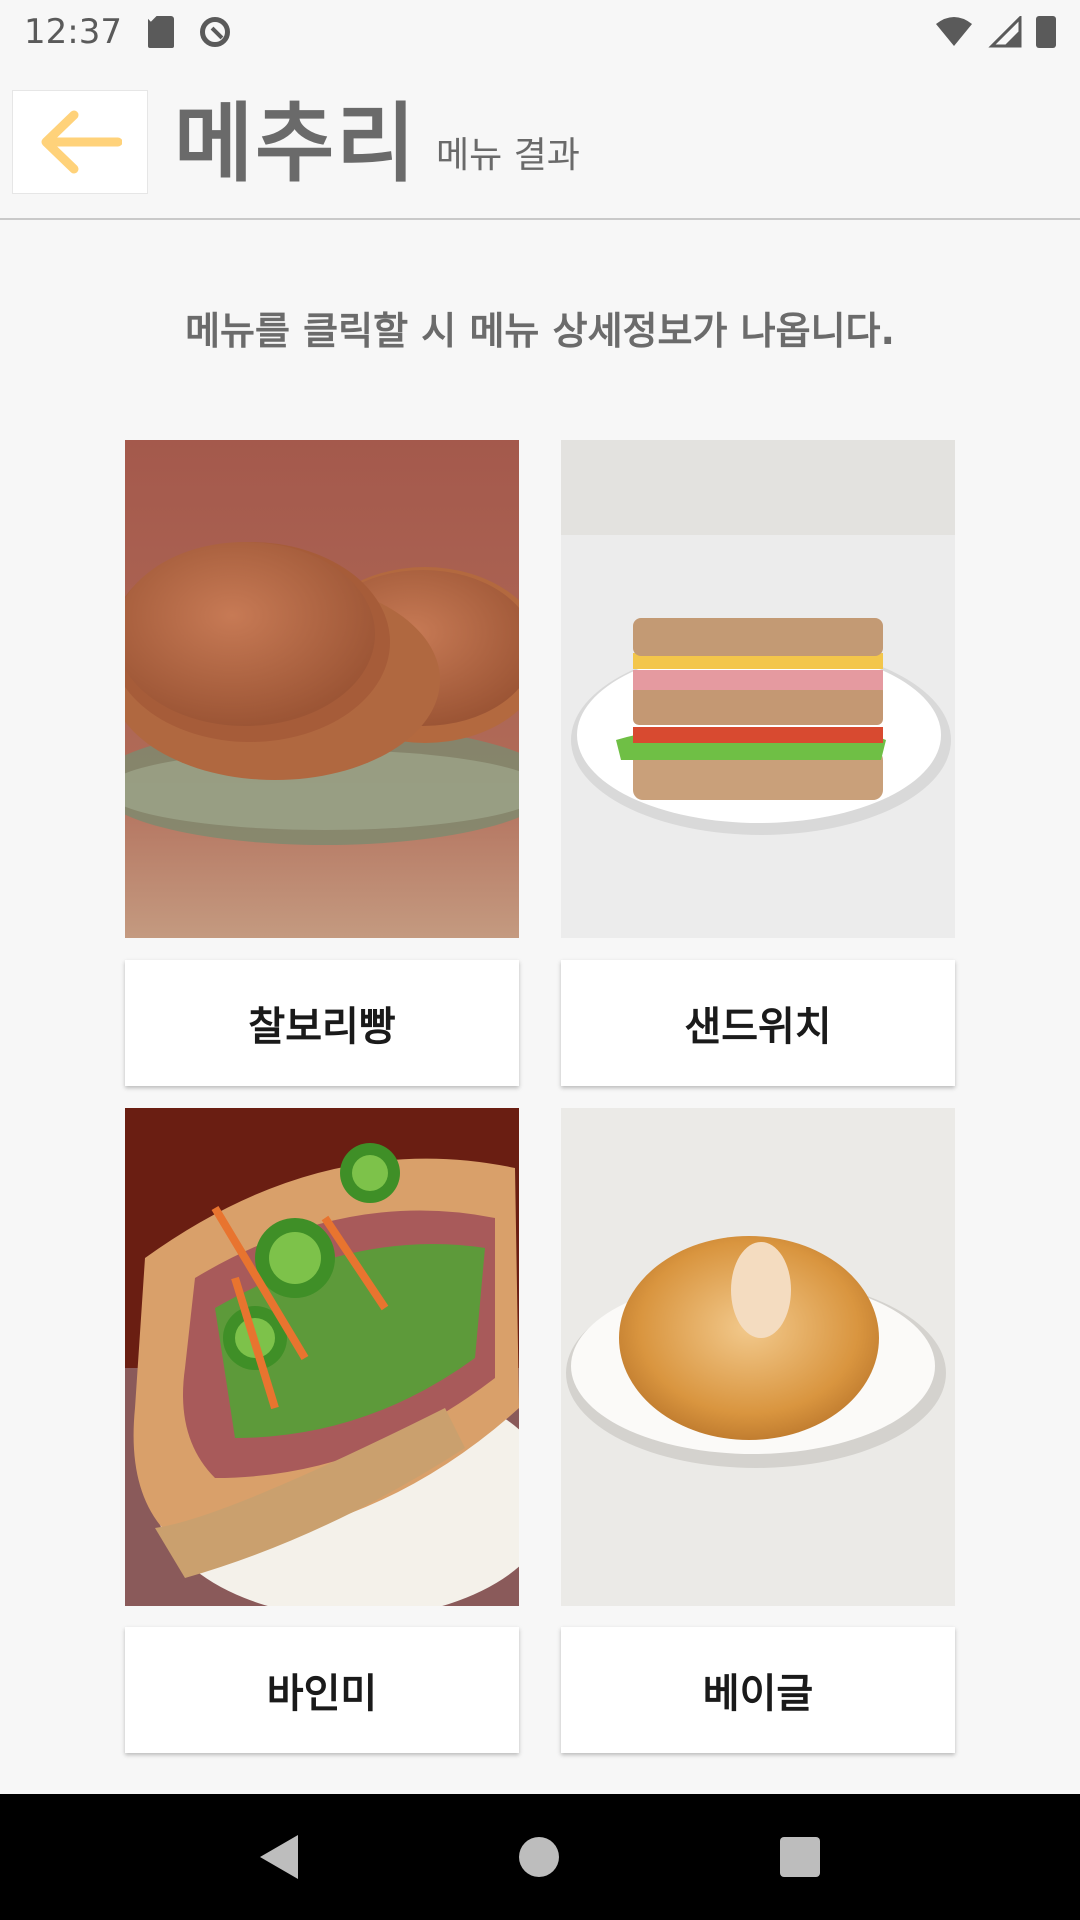  I want to click on back-triangle-icon, so click(279, 1857).